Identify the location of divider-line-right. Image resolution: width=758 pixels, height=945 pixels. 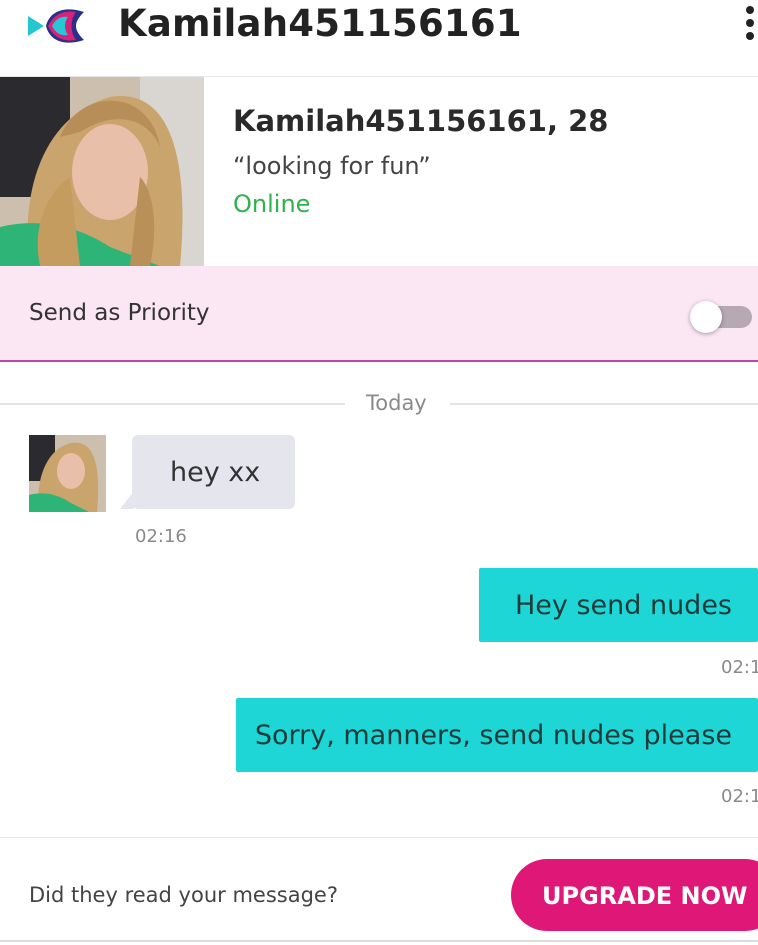
(604, 404).